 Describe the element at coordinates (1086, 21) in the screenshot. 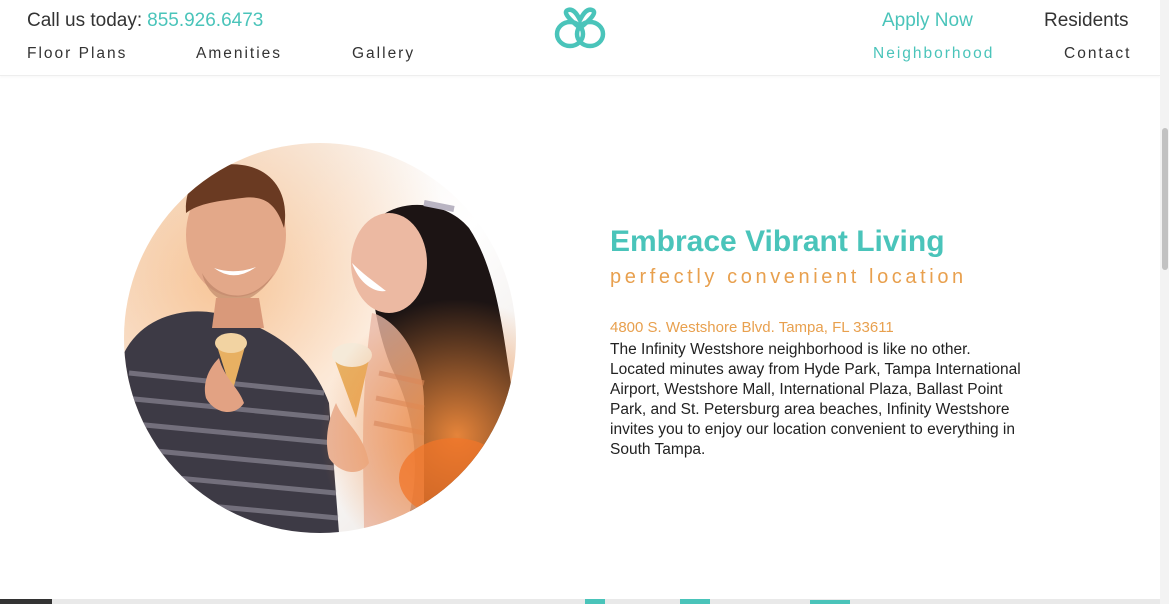

I see `residents-link: Residents` at that location.